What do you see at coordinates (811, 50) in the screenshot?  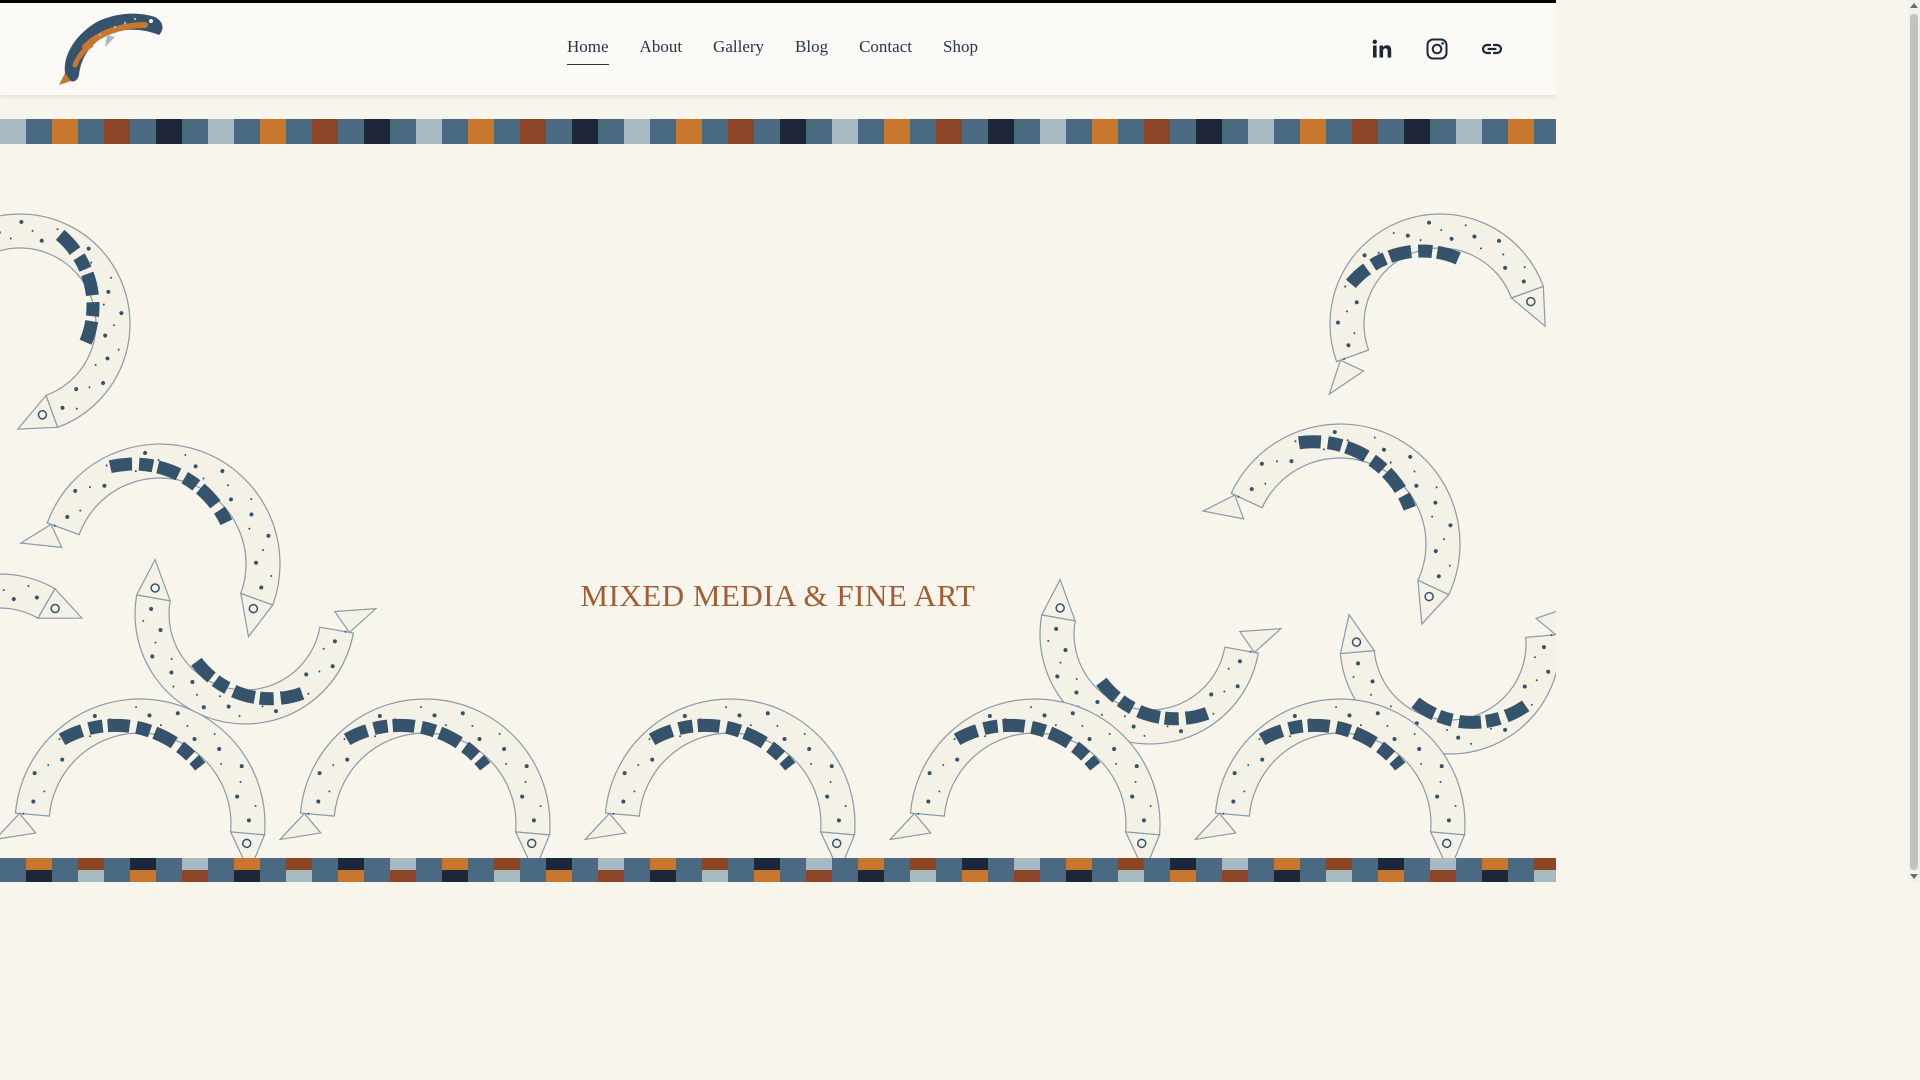 I see `nav-blog: Blog` at bounding box center [811, 50].